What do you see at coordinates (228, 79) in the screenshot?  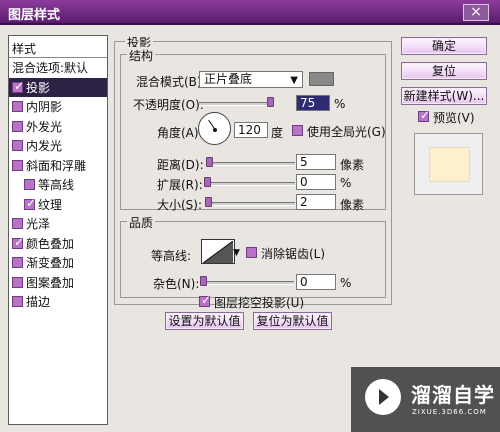 I see `blend-mode-value: 正片叠底` at bounding box center [228, 79].